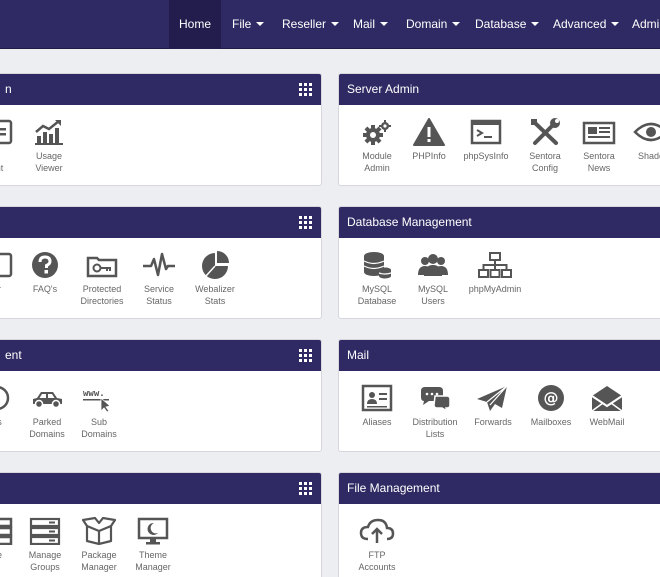 The width and height of the screenshot is (660, 577). I want to click on module-webalizer-stats: Webalizer Stats, so click(215, 279).